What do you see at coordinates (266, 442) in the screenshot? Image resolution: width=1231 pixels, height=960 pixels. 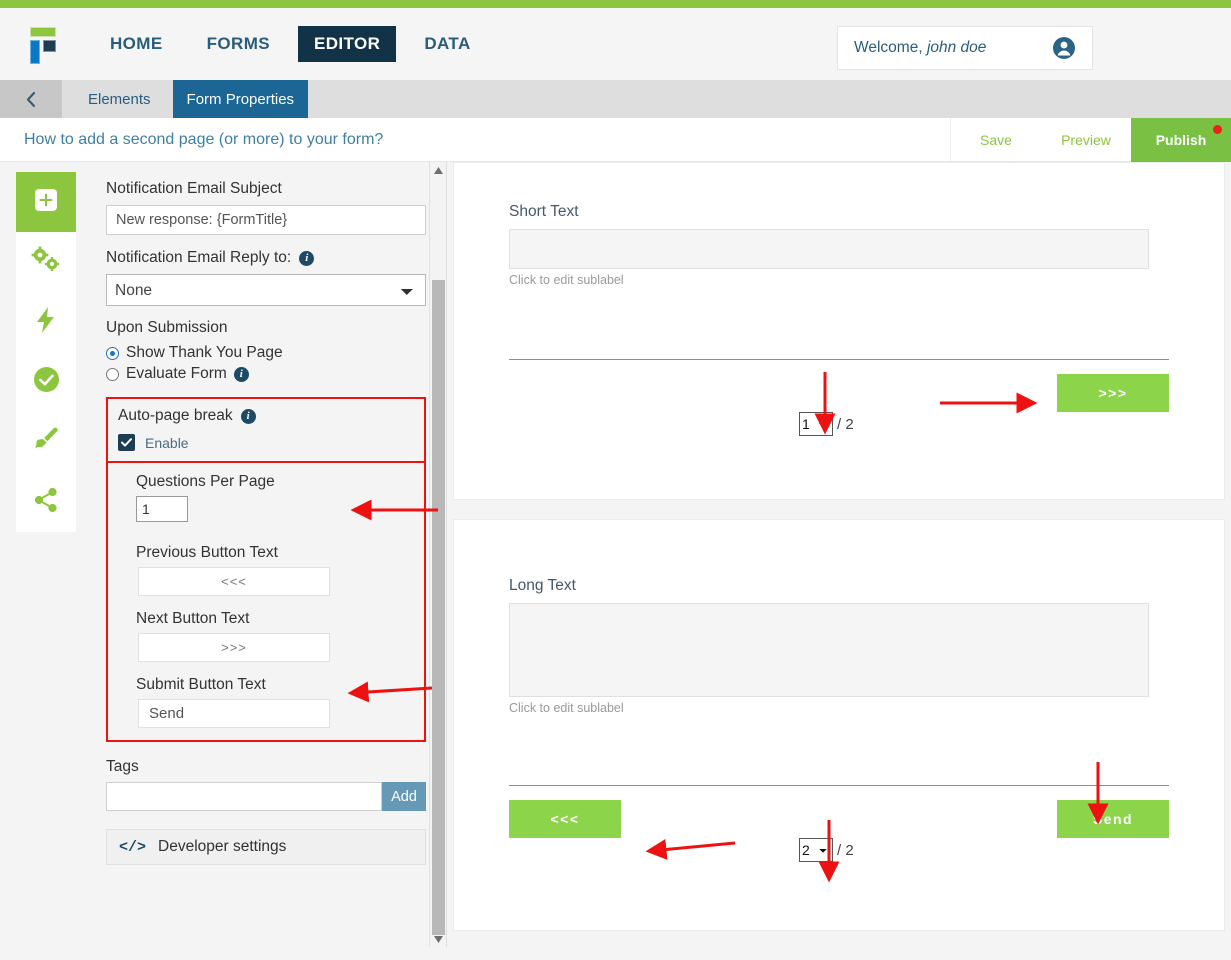 I see `enable-checkbox-row: Enable` at bounding box center [266, 442].